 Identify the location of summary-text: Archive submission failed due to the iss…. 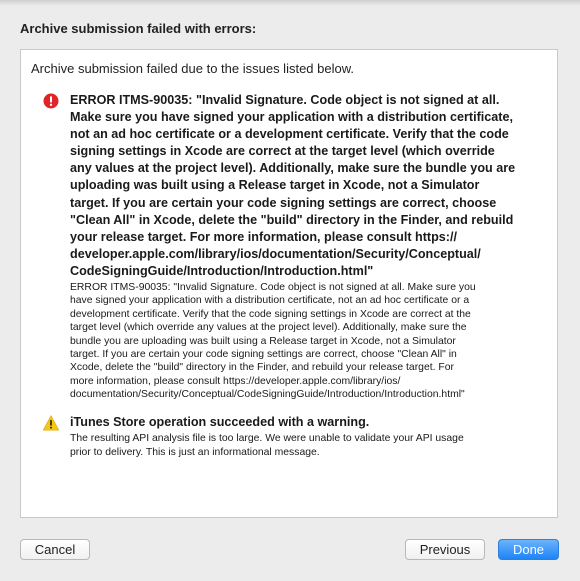
(193, 68).